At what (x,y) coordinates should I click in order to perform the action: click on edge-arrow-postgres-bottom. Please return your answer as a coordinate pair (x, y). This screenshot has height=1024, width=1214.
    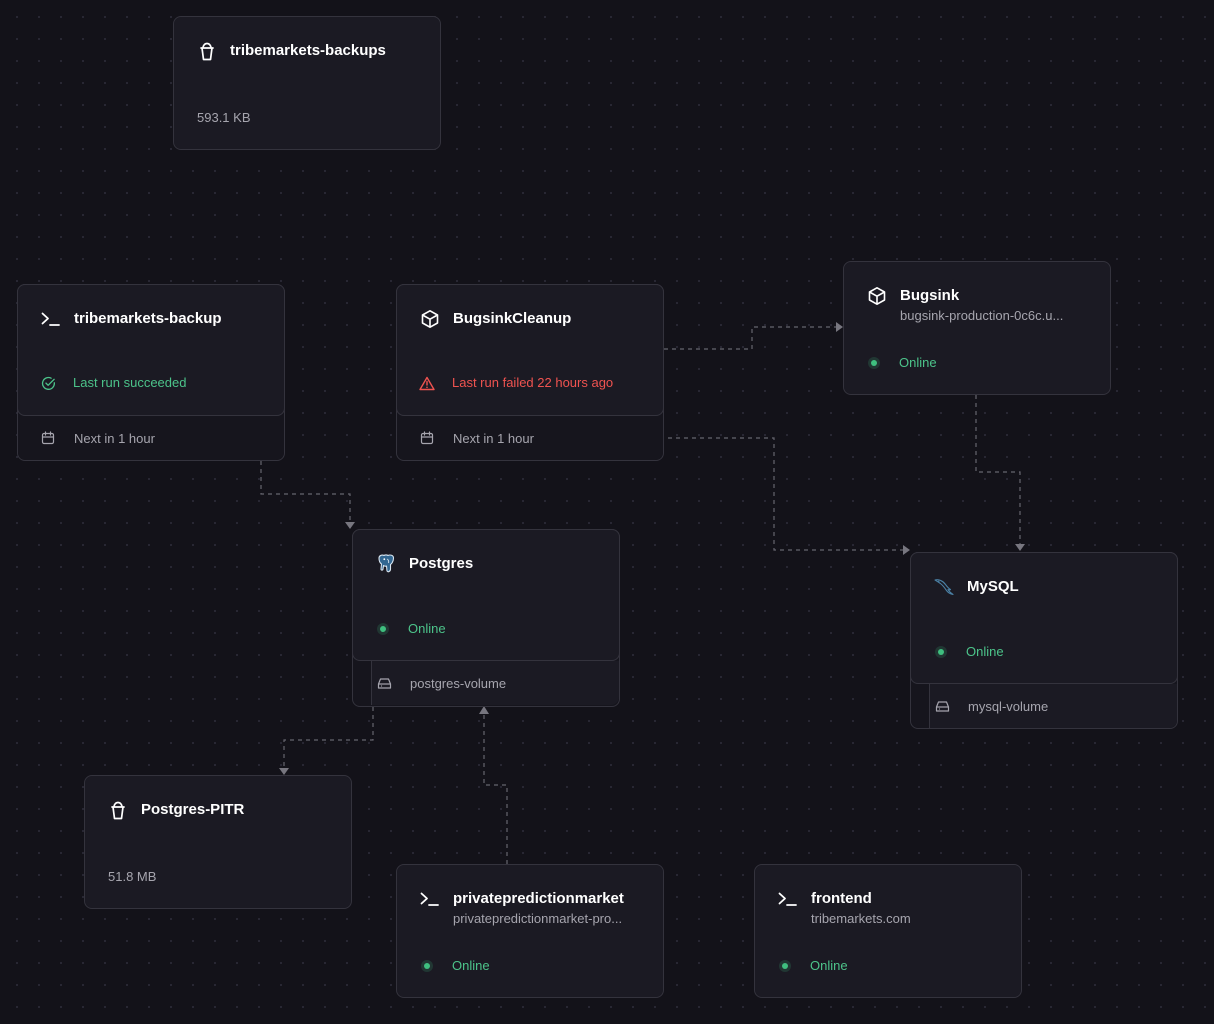
    Looking at the image, I should click on (484, 710).